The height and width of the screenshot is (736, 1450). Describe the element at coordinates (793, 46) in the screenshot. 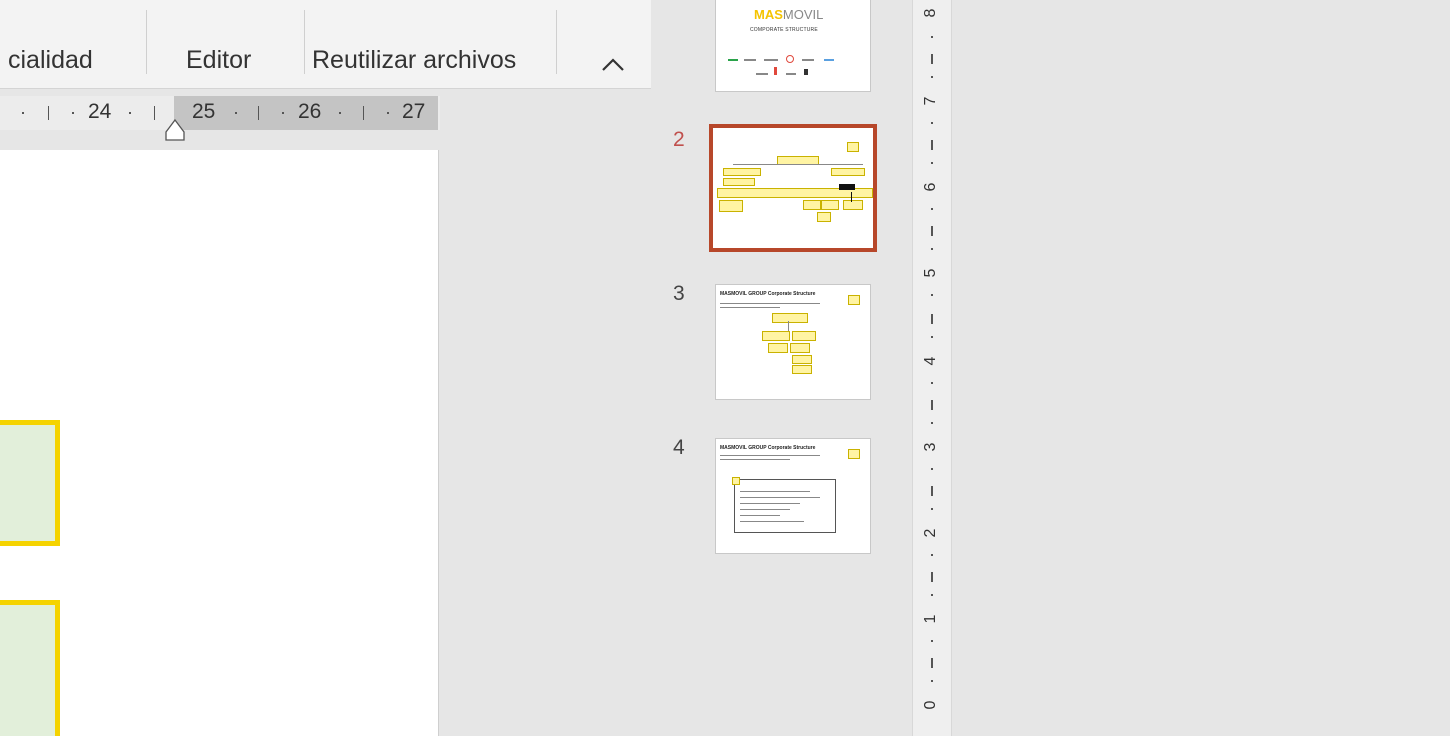

I see `slide-thumbnail-1: MASMOVIL COMPORATE STRUCTURE` at that location.